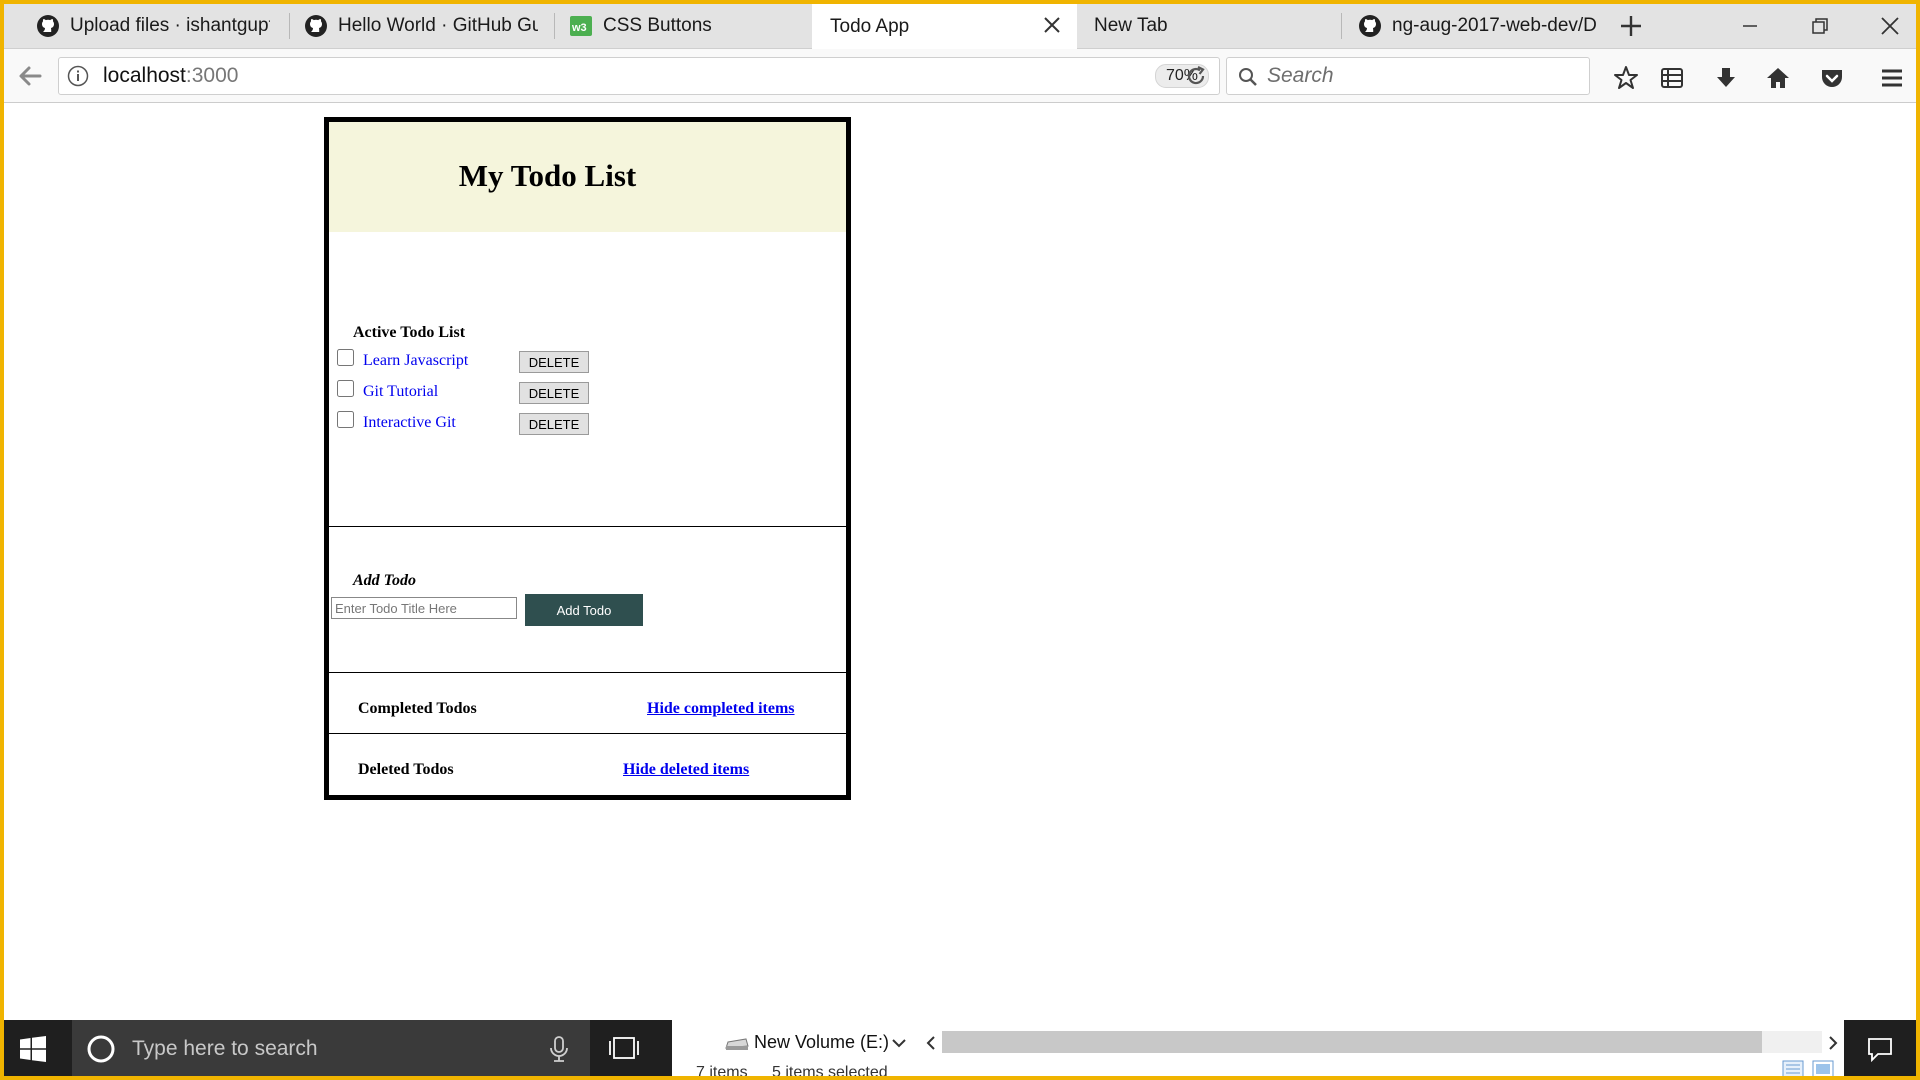 The image size is (1920, 1080). What do you see at coordinates (438, 25) in the screenshot?
I see `tab-title: Hello World · GitHub Guides` at bounding box center [438, 25].